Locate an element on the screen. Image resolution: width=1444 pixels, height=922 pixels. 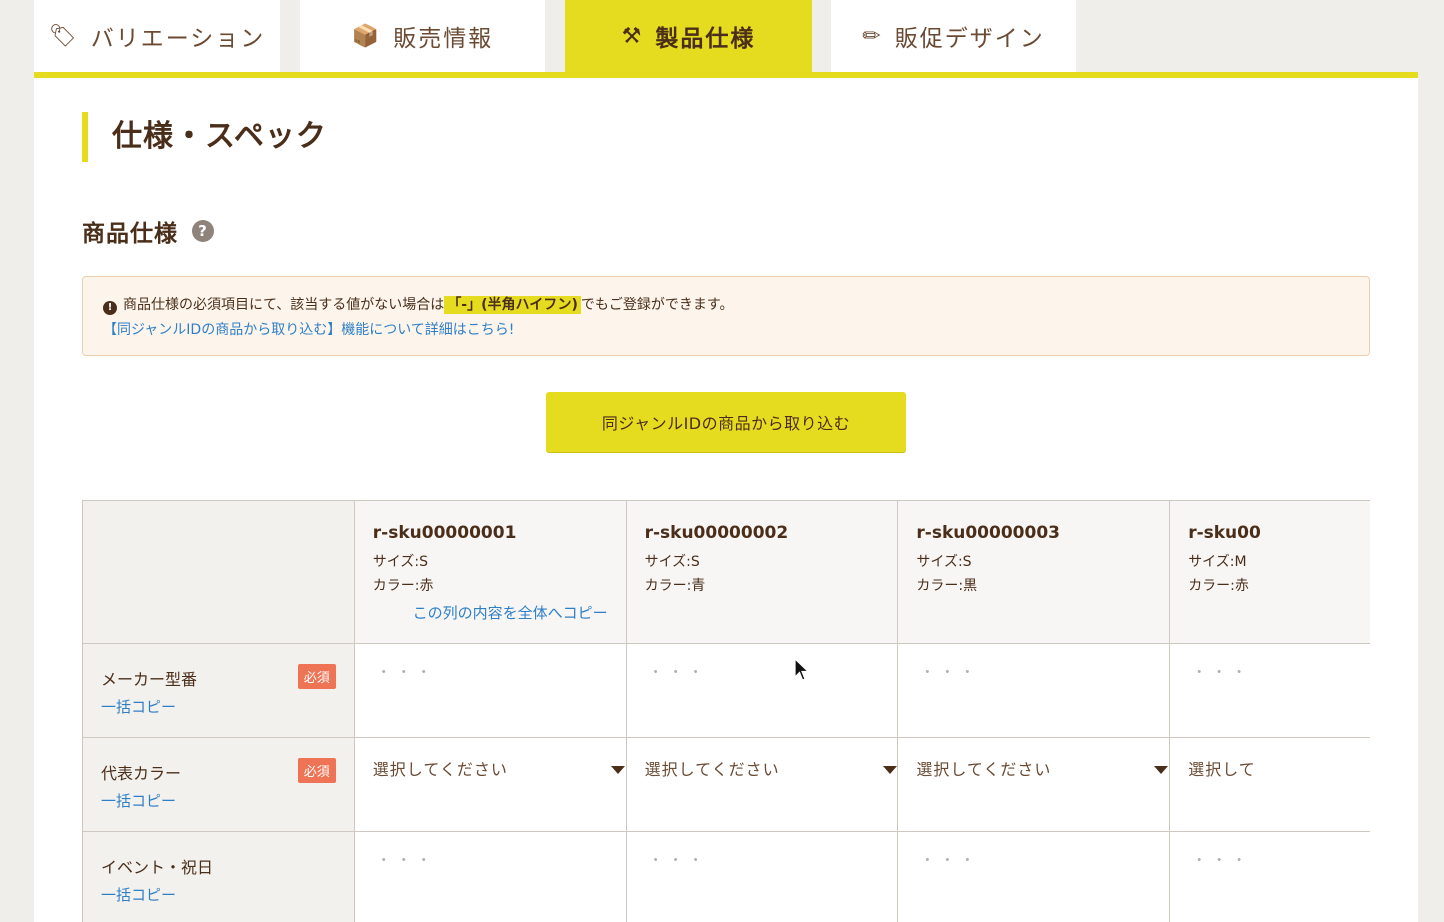
tools-icon: ⚒ is located at coordinates (632, 36).